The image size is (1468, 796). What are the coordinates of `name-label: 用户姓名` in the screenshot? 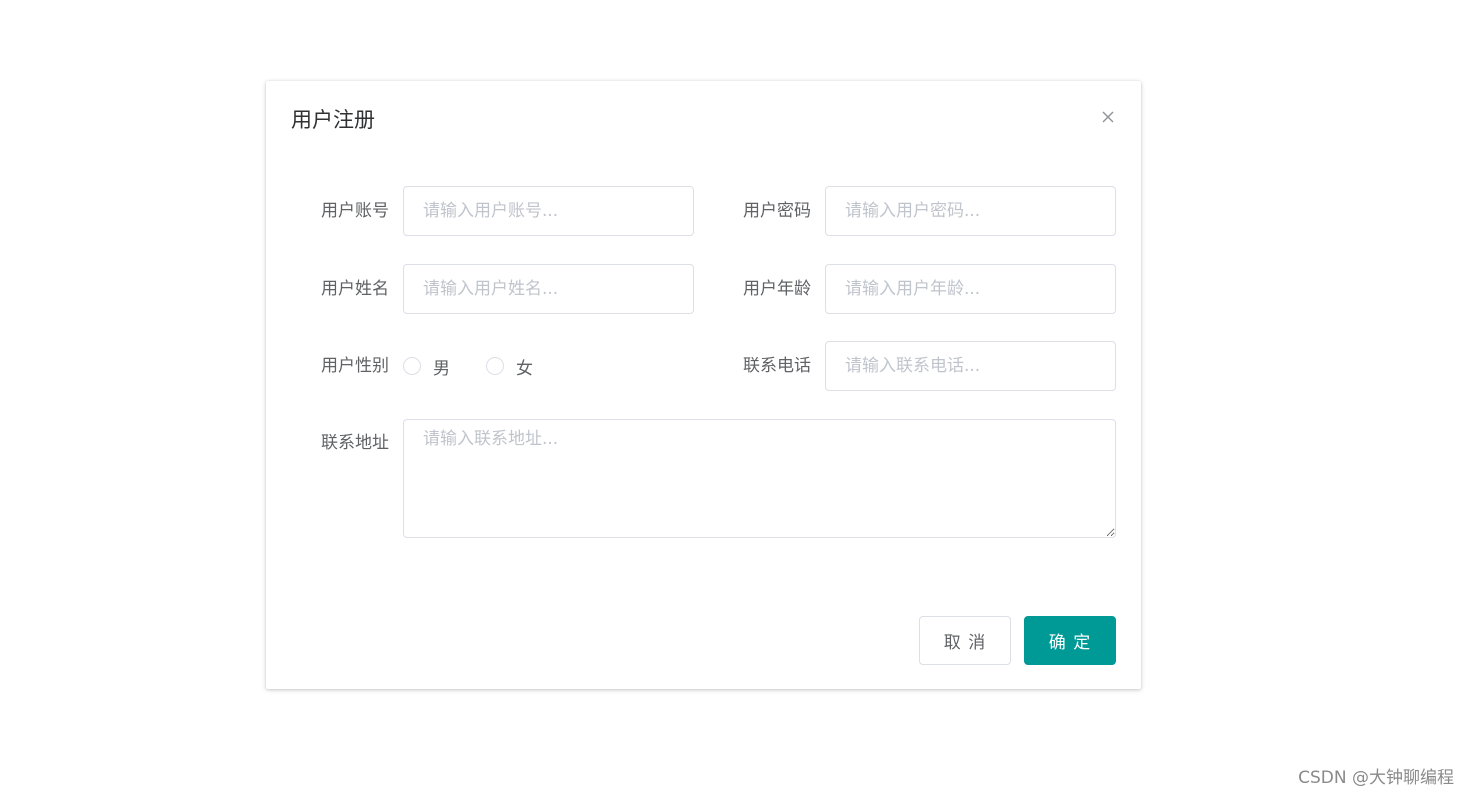 It's located at (355, 289).